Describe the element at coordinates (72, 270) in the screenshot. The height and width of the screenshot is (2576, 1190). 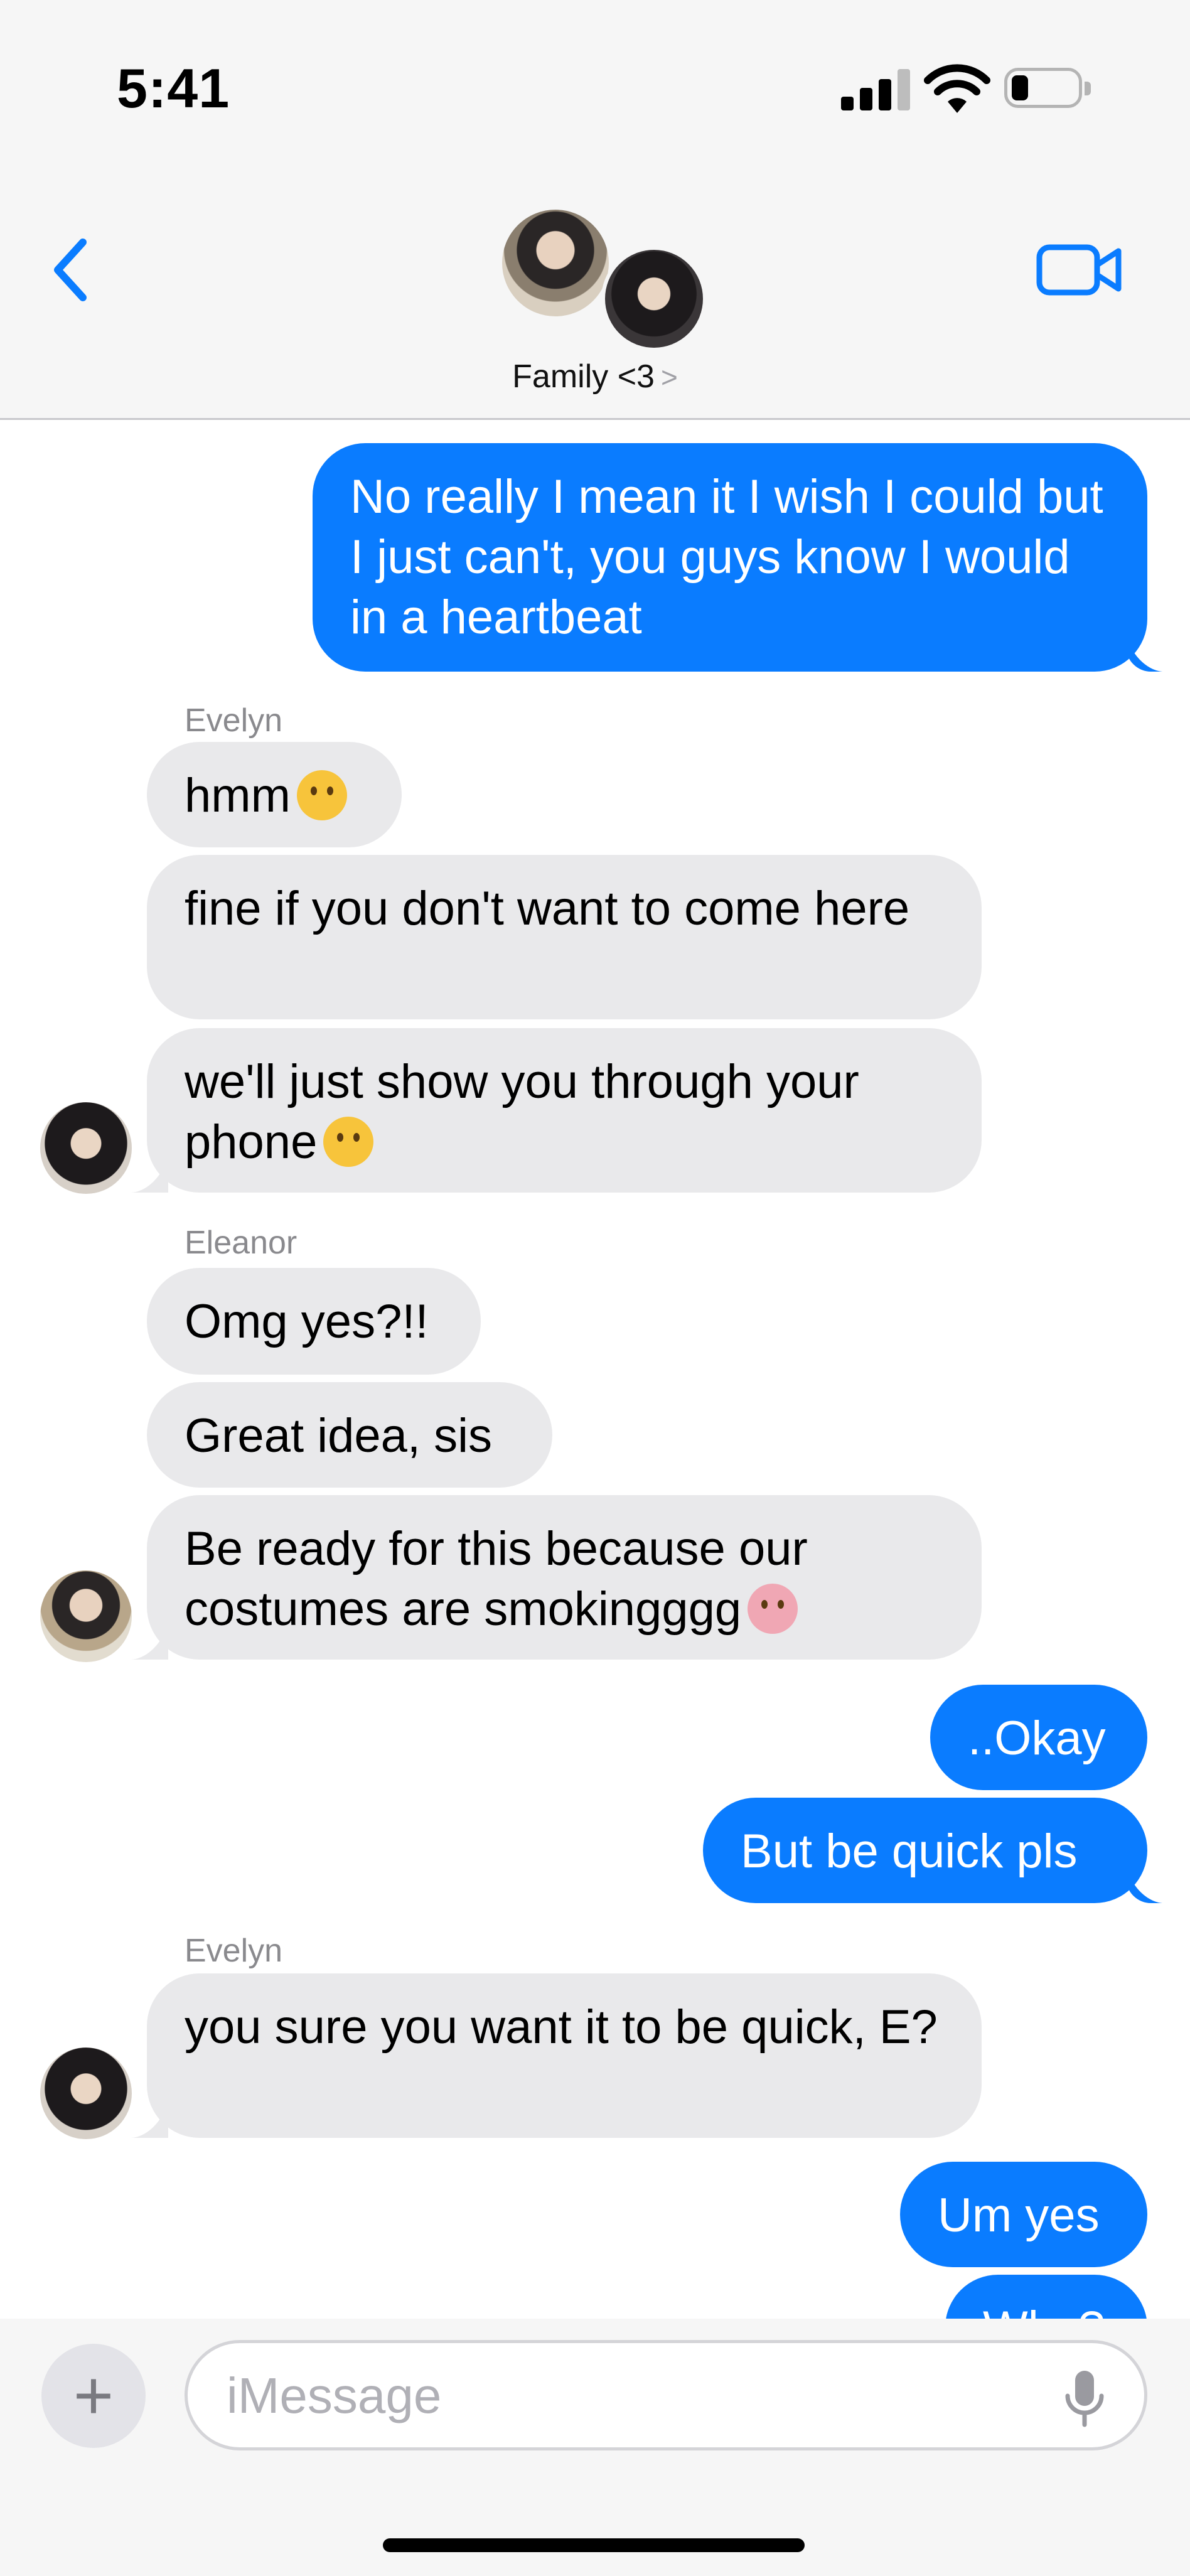
I see `back-chevron-icon` at that location.